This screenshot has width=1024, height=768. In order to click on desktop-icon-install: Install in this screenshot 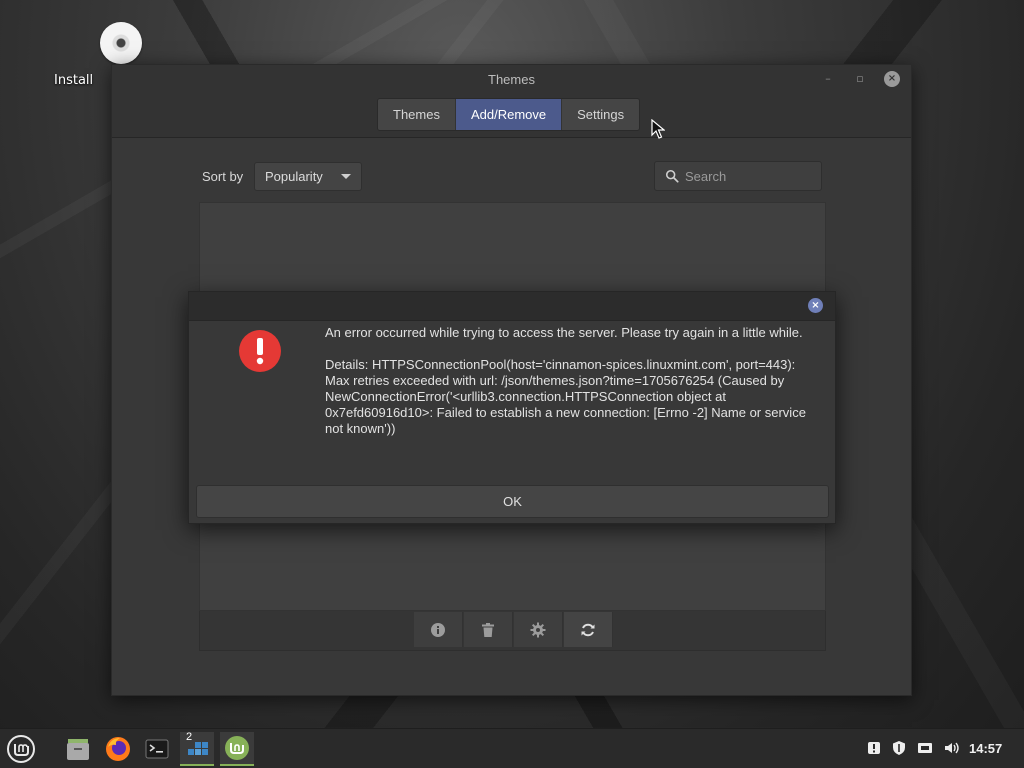, I will do `click(118, 55)`.